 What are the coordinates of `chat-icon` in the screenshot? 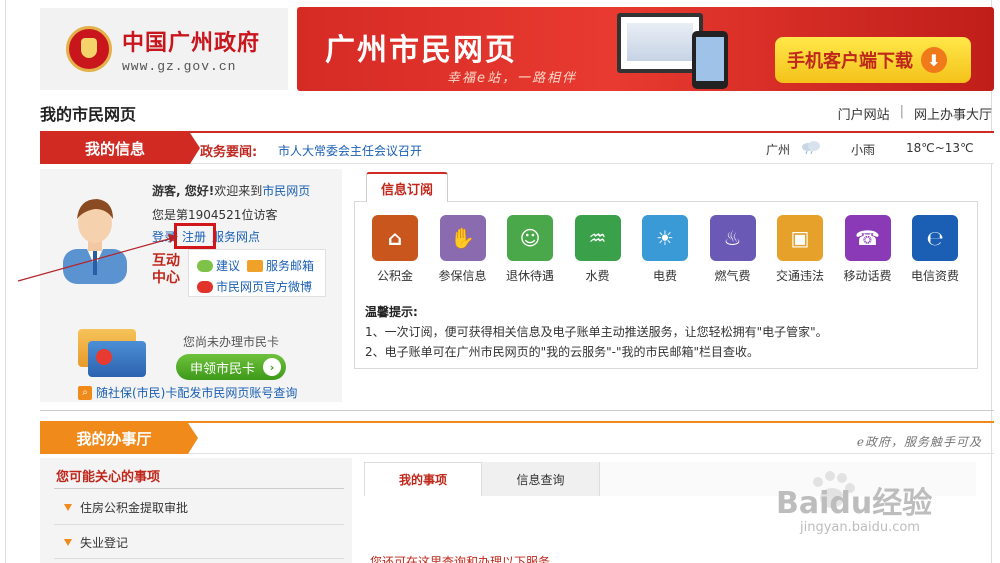 It's located at (205, 265).